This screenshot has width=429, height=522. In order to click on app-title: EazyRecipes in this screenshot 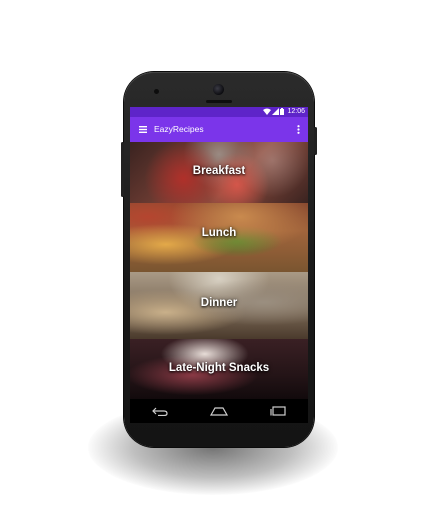, I will do `click(179, 129)`.